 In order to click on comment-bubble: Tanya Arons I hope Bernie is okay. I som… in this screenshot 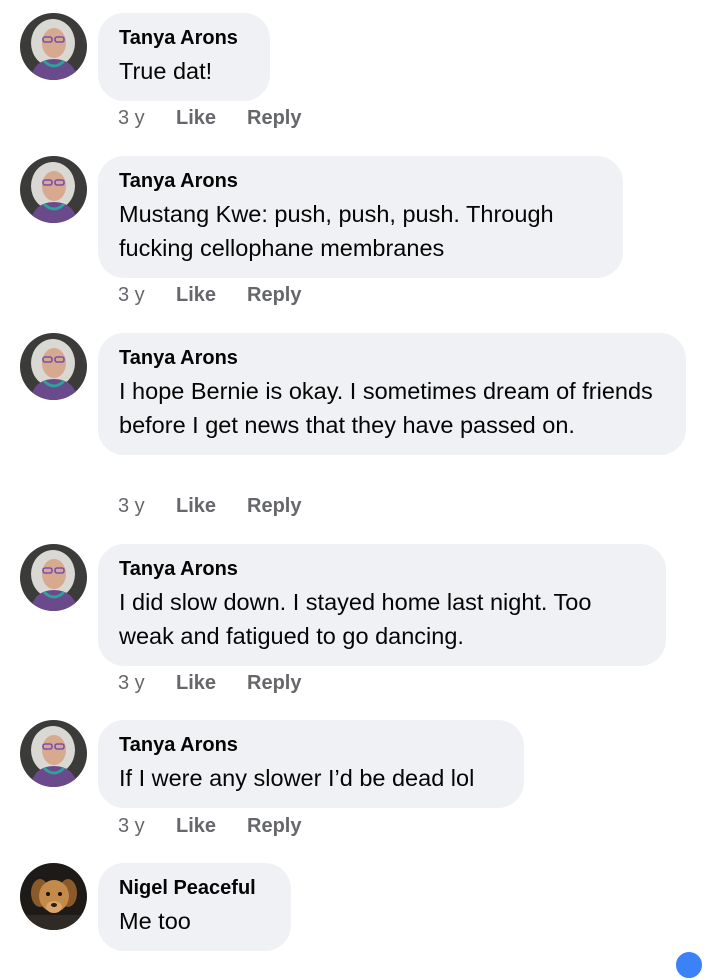, I will do `click(392, 394)`.